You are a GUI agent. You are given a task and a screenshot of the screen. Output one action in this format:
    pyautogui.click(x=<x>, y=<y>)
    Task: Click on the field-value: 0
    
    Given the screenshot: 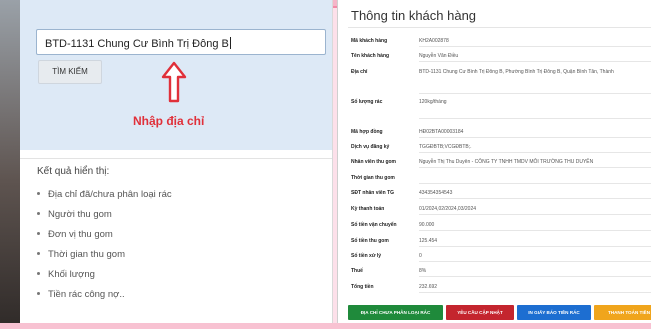 What is the action you would take?
    pyautogui.click(x=420, y=256)
    